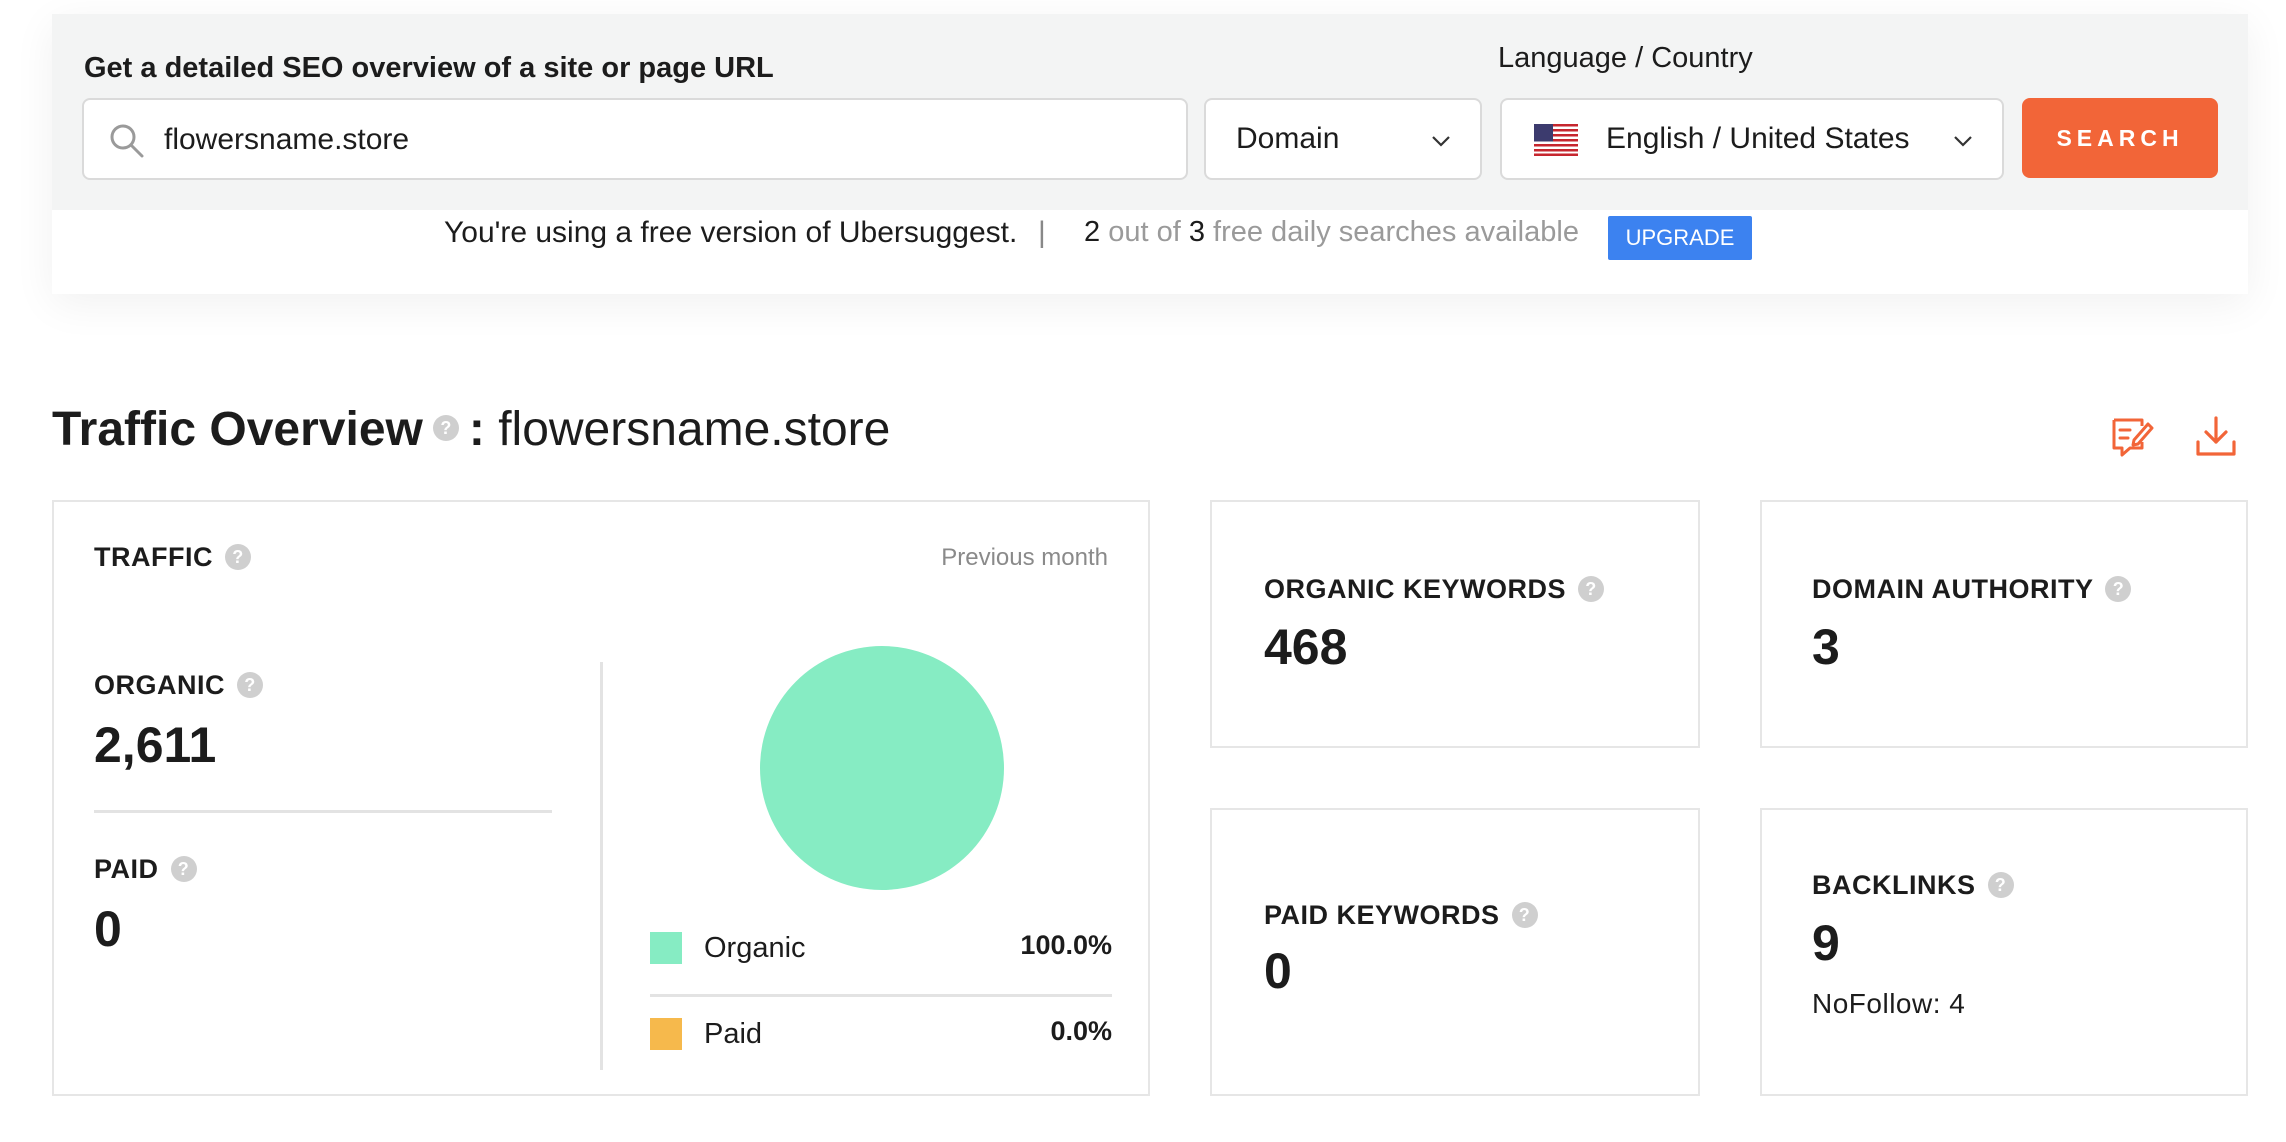 This screenshot has height=1142, width=2286. What do you see at coordinates (1758, 138) in the screenshot?
I see `language-value: English / United States` at bounding box center [1758, 138].